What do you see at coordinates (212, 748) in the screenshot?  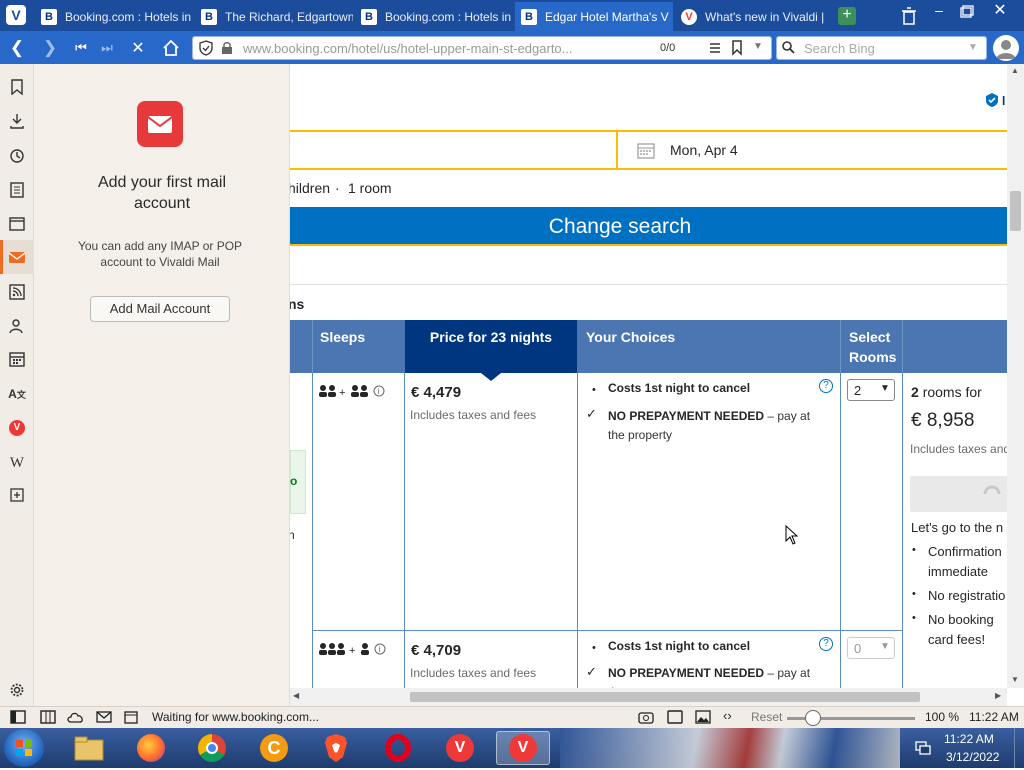 I see `taskbar-chrome` at bounding box center [212, 748].